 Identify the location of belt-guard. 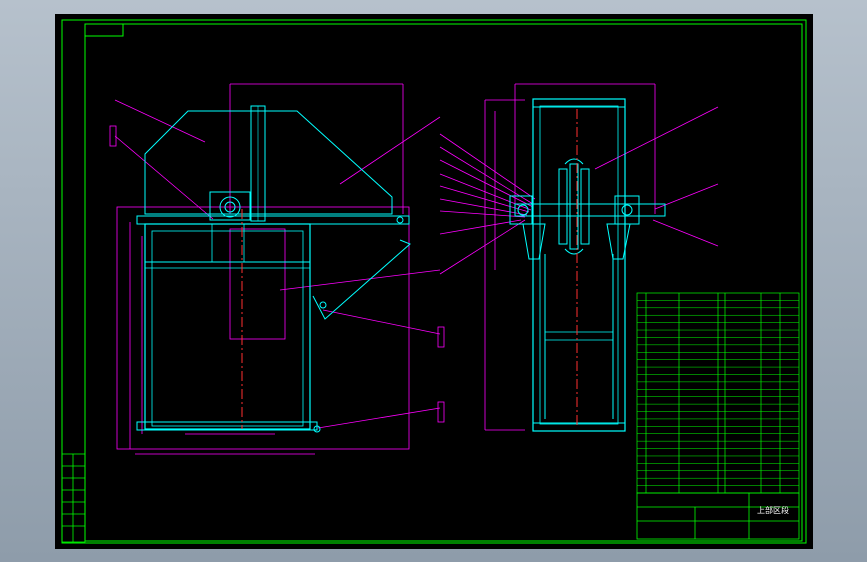
(268, 162).